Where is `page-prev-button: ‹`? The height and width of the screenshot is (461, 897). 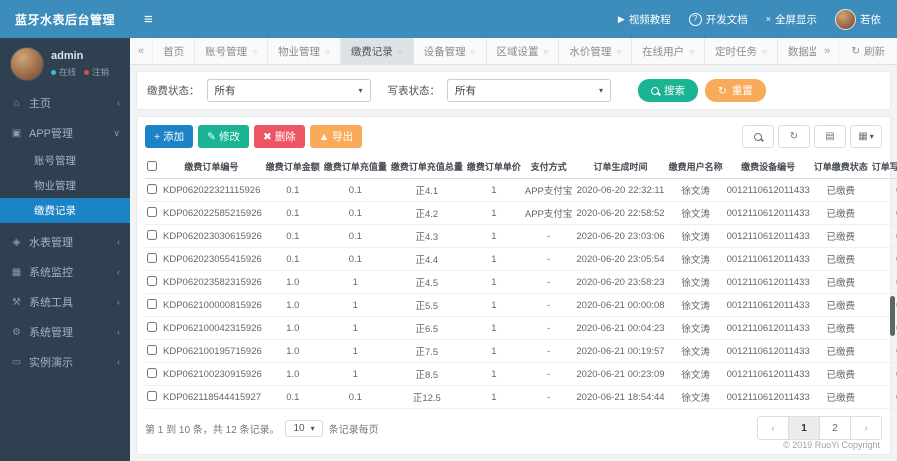 page-prev-button: ‹ is located at coordinates (773, 428).